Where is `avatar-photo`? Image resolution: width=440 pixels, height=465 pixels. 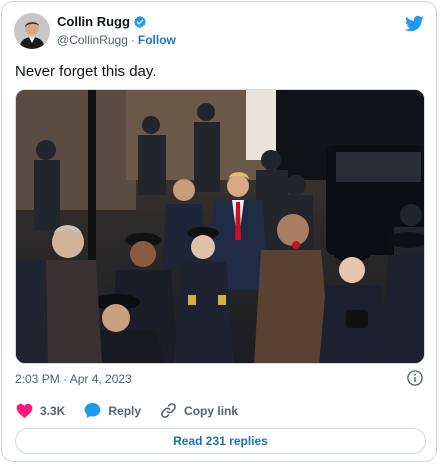 avatar-photo is located at coordinates (32, 31).